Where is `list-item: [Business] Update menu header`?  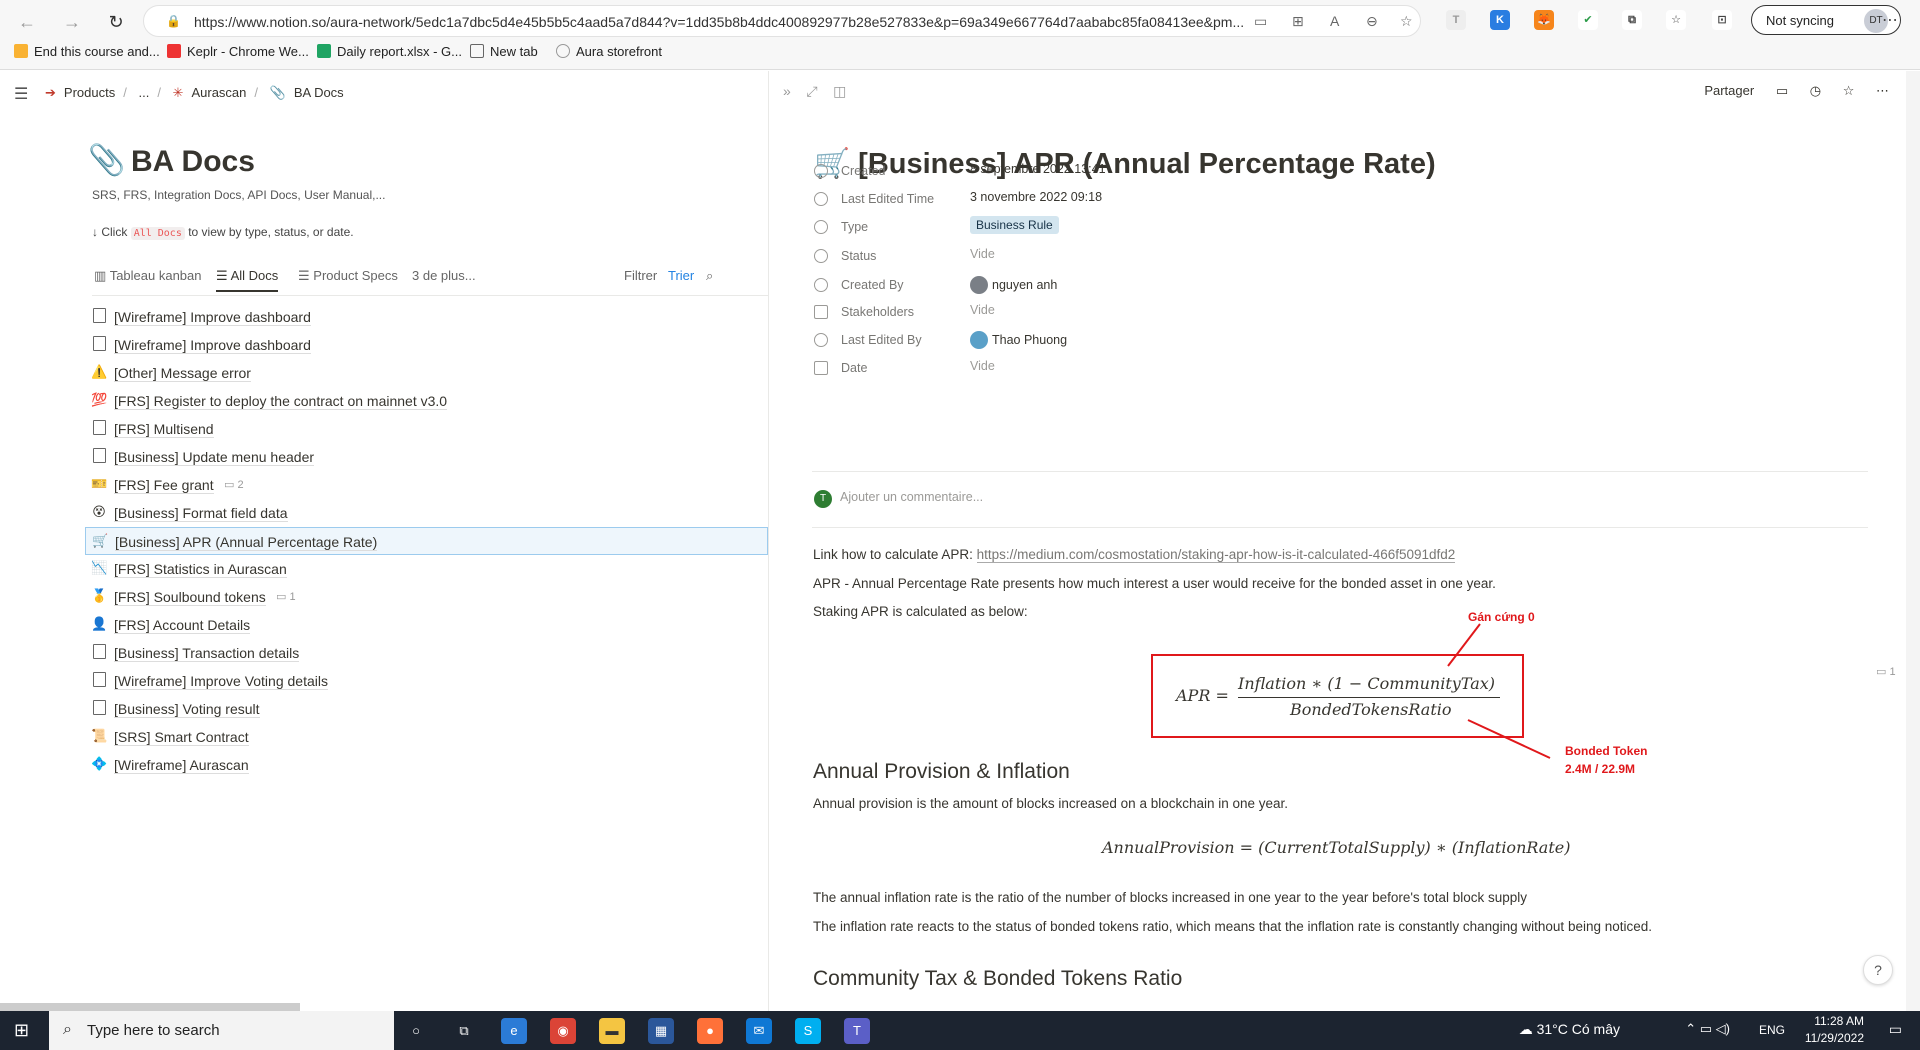 list-item: [Business] Update menu header is located at coordinates (426, 457).